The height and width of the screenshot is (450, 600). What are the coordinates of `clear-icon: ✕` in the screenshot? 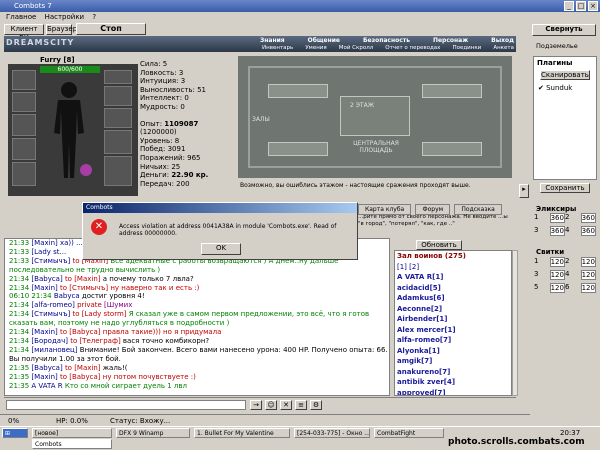 It's located at (286, 405).